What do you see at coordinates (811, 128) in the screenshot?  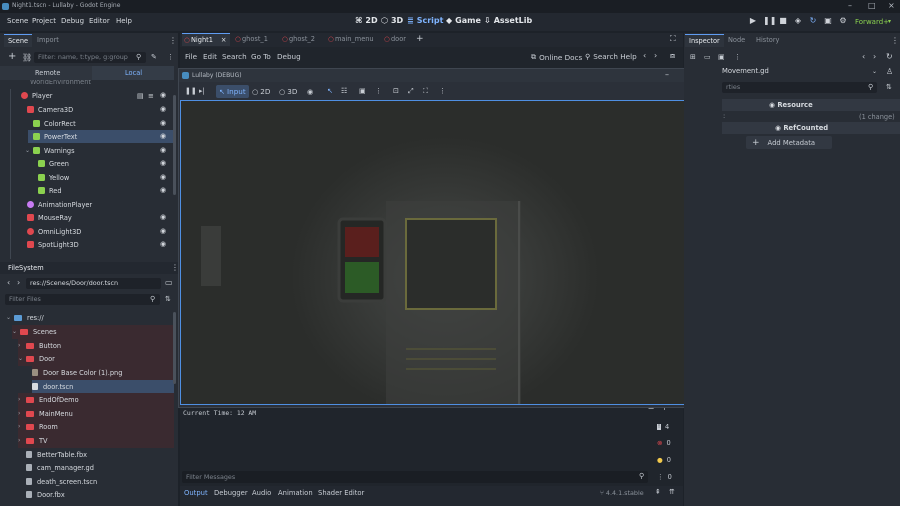 I see `refcounted-section: ◉ RefCounted` at bounding box center [811, 128].